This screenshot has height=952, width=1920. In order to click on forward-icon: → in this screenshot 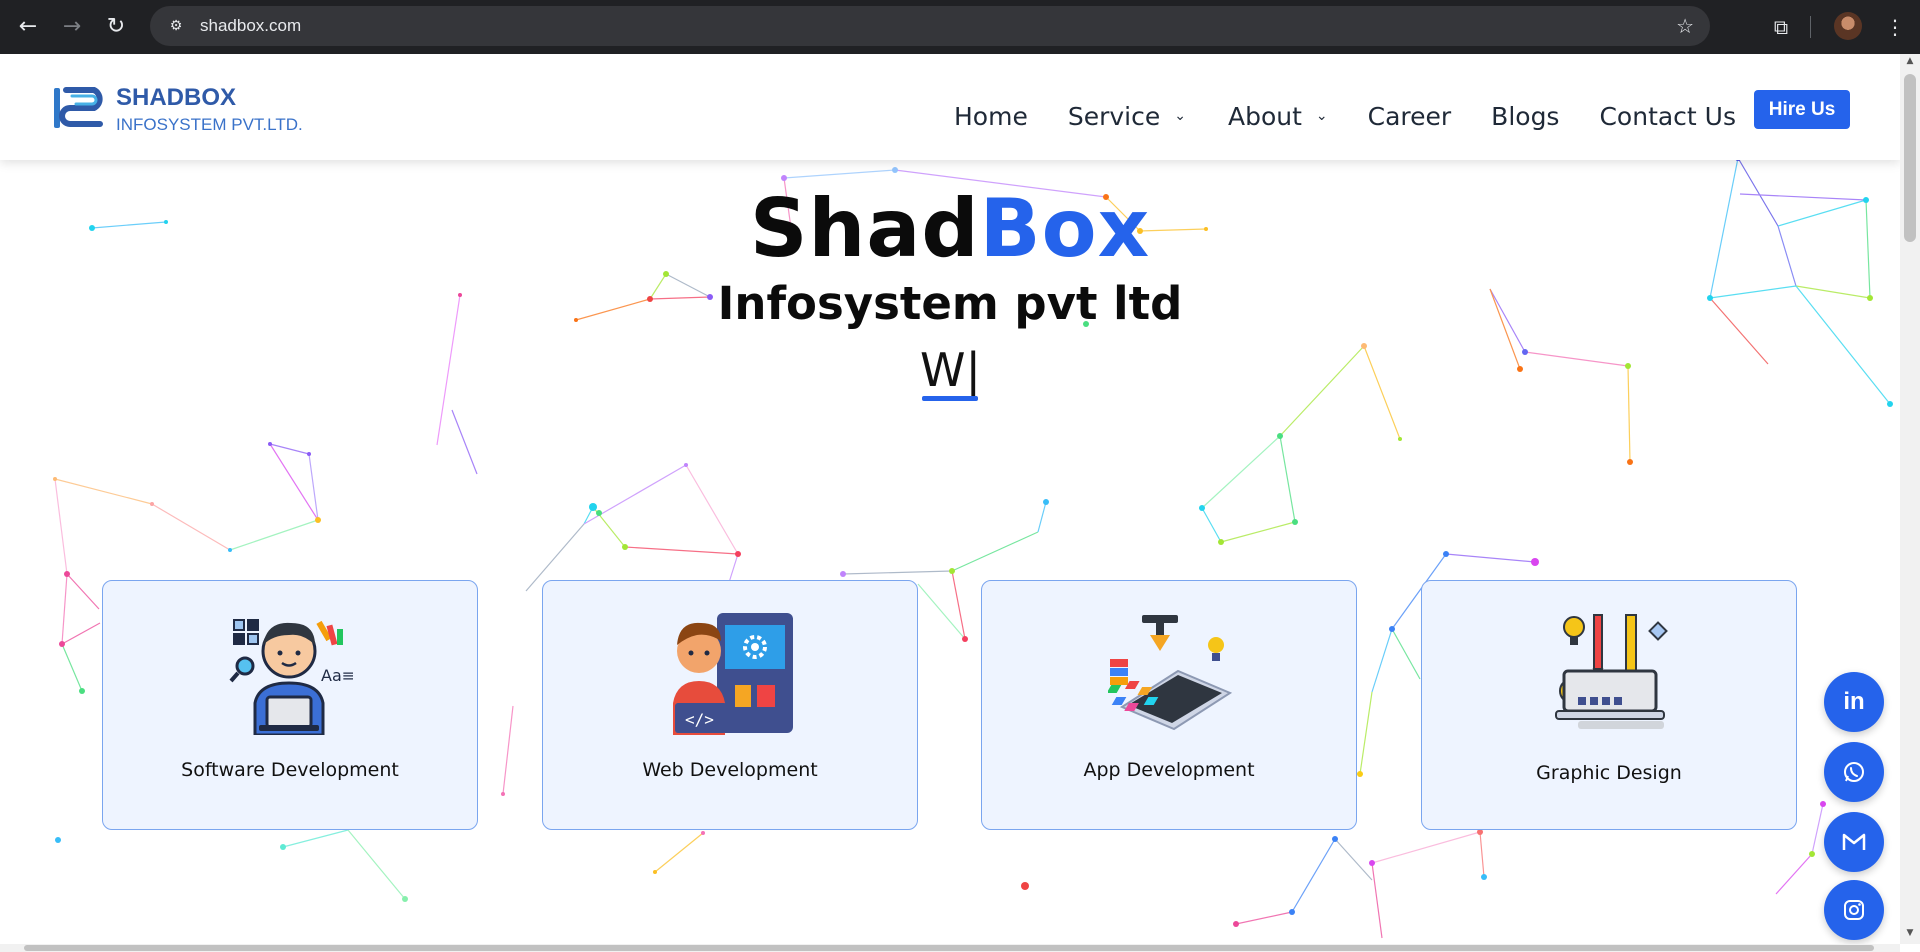, I will do `click(72, 26)`.